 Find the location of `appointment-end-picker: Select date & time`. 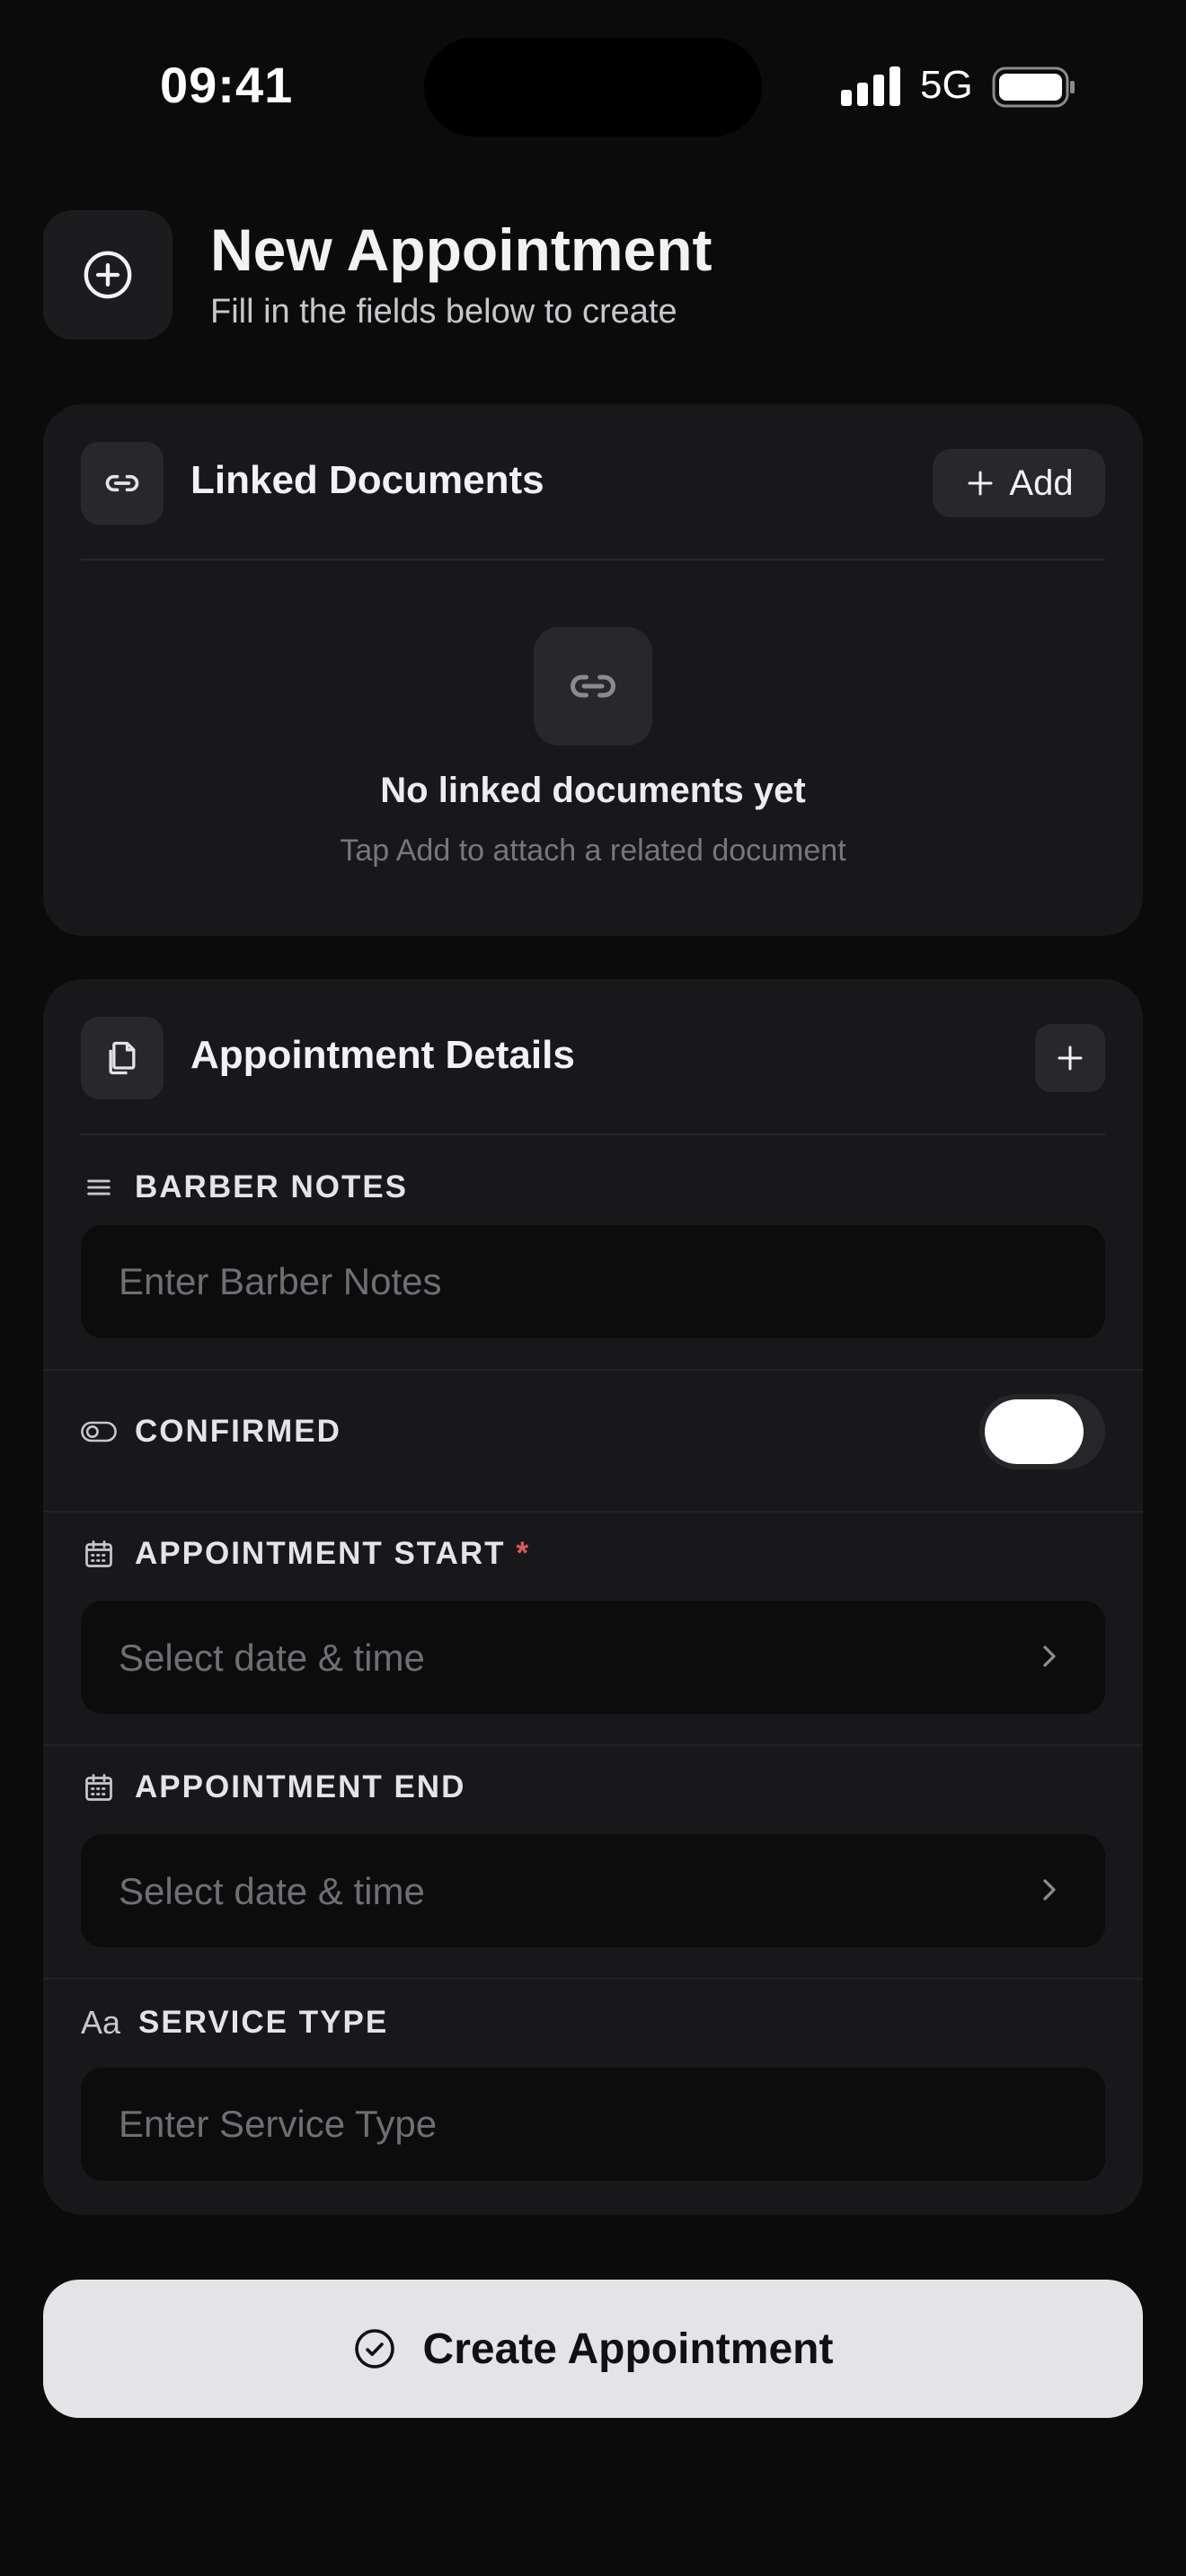

appointment-end-picker: Select date & time is located at coordinates (593, 1891).